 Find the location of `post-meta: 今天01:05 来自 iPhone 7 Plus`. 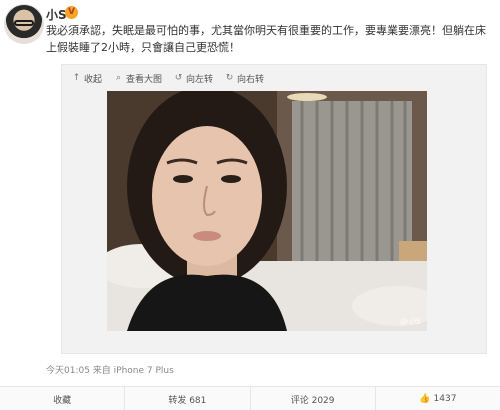

post-meta: 今天01:05 来自 iPhone 7 Plus is located at coordinates (110, 371).